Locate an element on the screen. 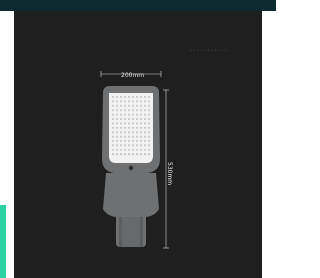  height-dimension-label: 530mm is located at coordinates (169, 174).